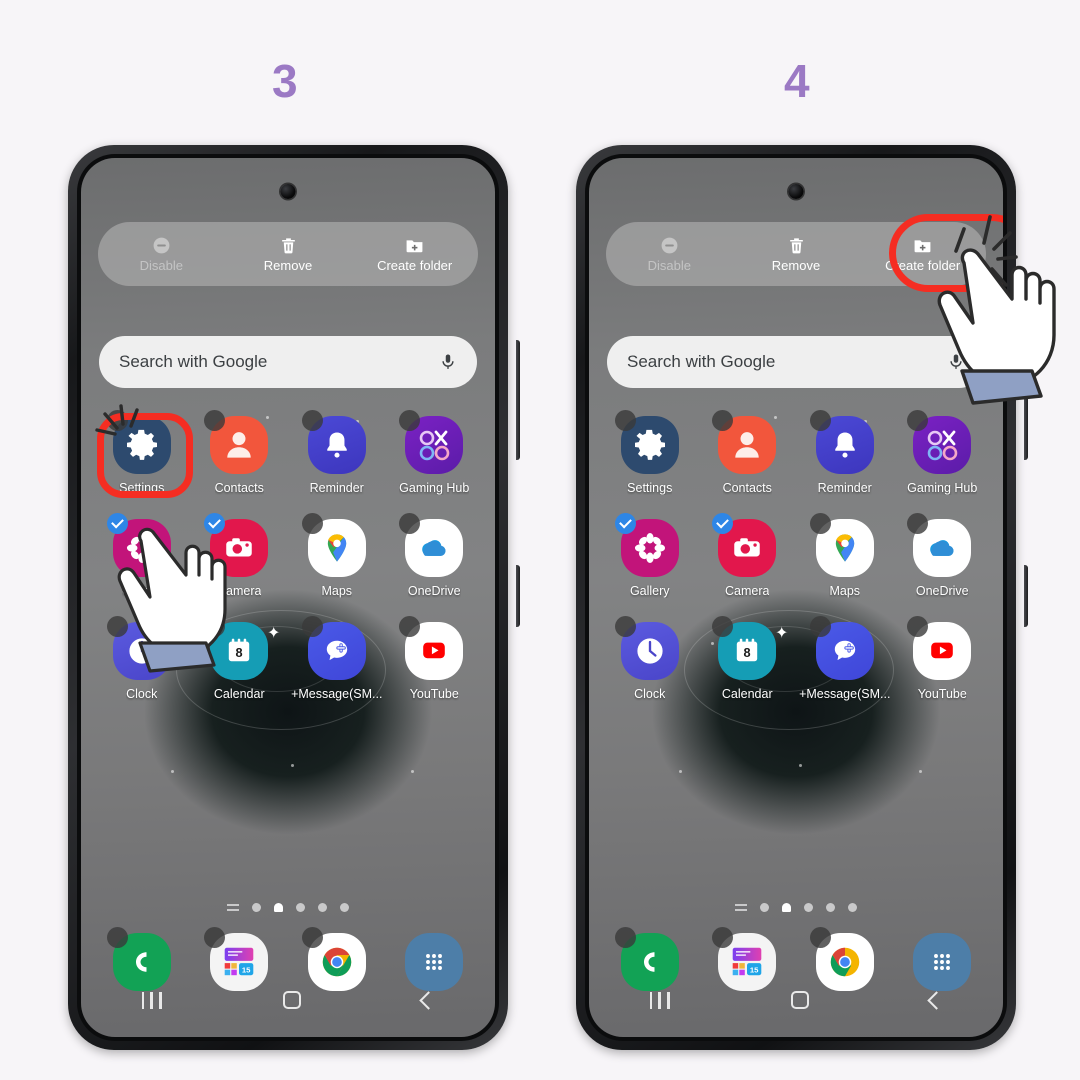  I want to click on app-label: Gallery, so click(649, 591).